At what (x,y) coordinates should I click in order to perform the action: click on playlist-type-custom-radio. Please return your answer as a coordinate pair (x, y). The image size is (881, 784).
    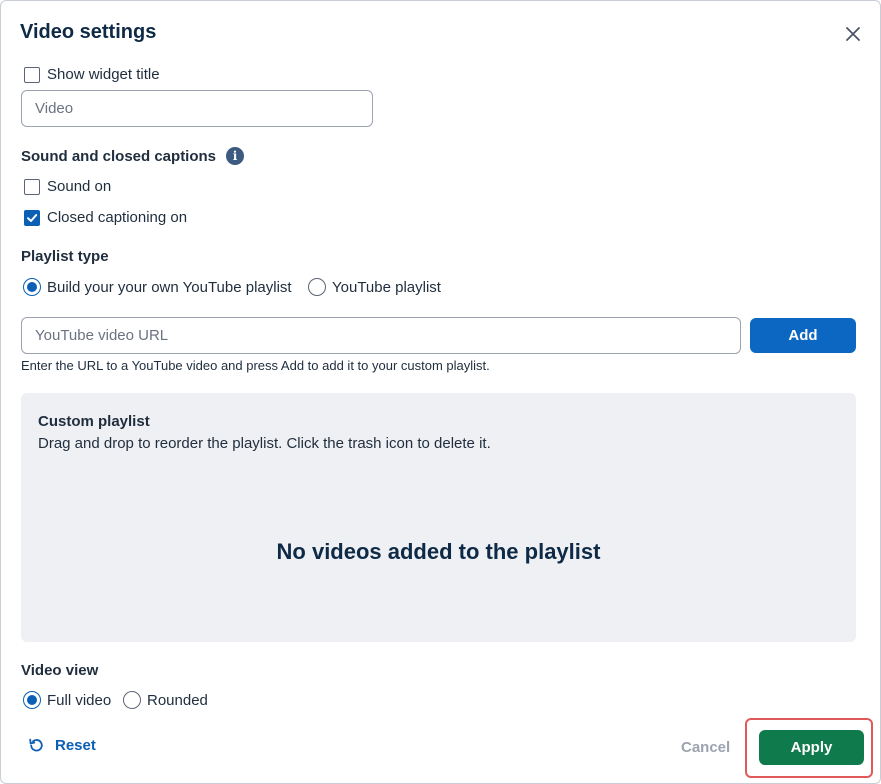
    Looking at the image, I should click on (32, 287).